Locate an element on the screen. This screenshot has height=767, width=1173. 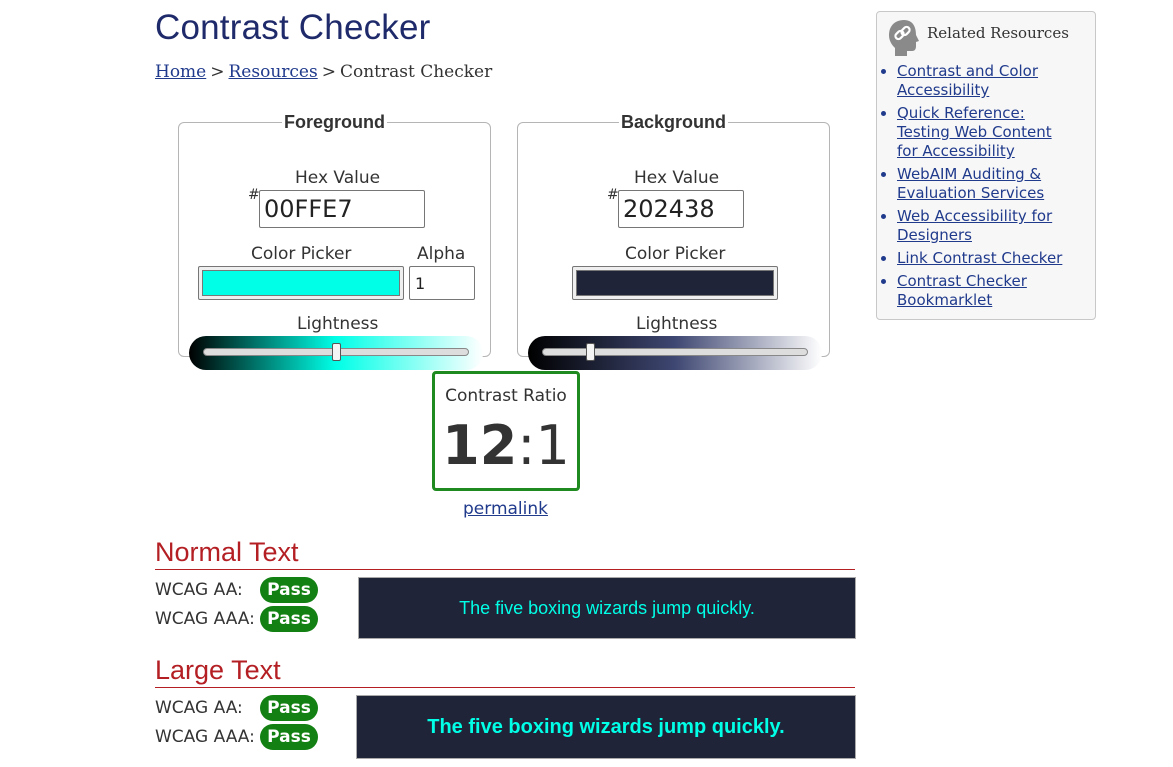
background-lightness-thumb is located at coordinates (590, 352).